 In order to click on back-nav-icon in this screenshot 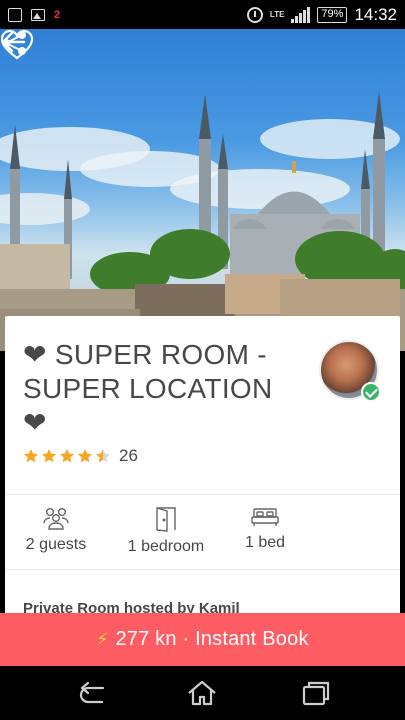, I will do `click(92, 693)`.